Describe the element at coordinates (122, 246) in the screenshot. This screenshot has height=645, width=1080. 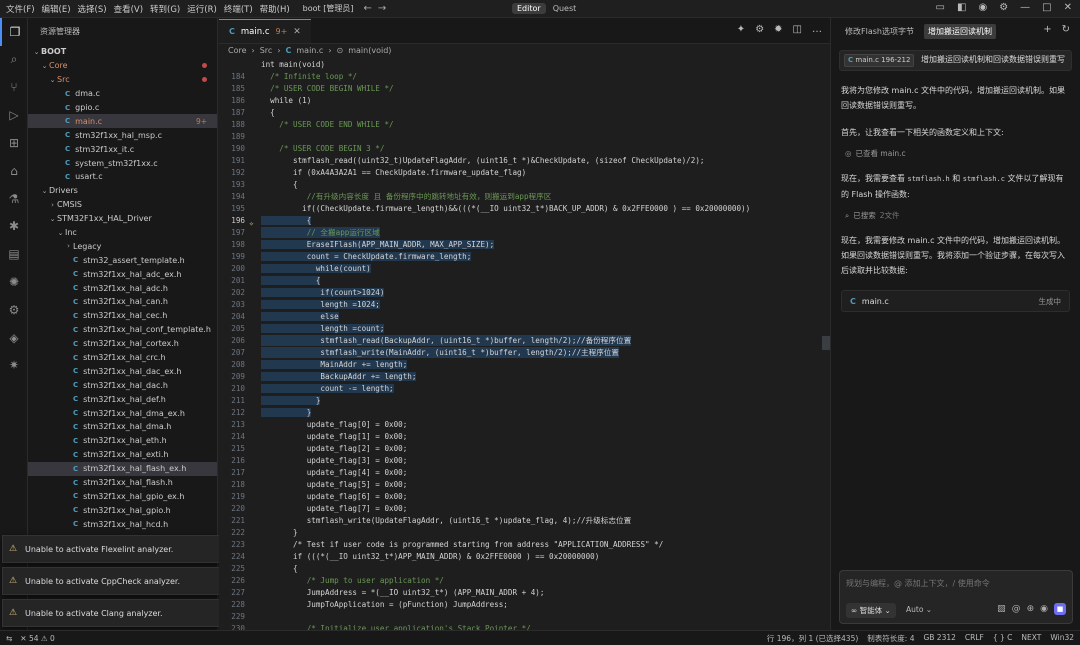
I see `tree-item: › Legacy` at that location.